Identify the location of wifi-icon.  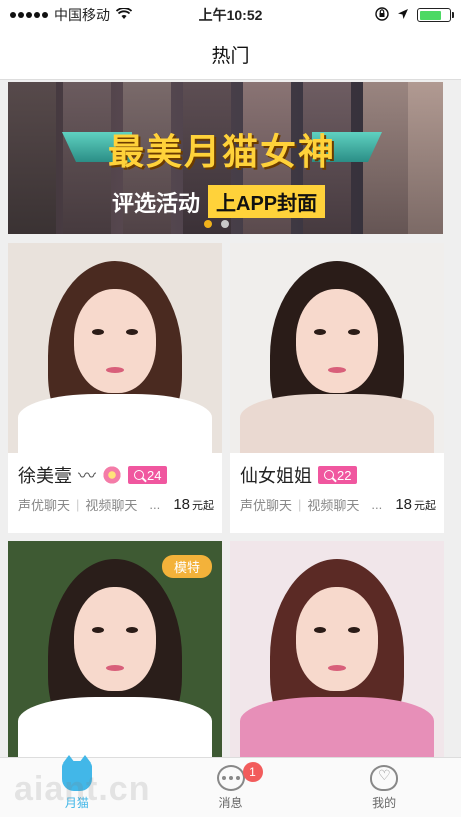
(124, 15).